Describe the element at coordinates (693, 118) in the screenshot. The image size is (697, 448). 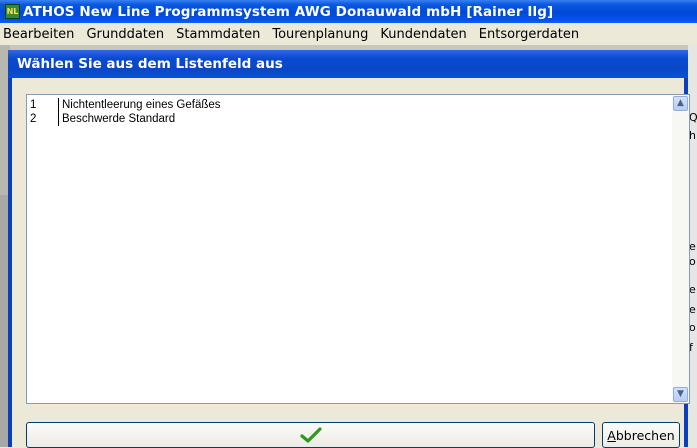
I see `background-text-fragment: Q` at that location.